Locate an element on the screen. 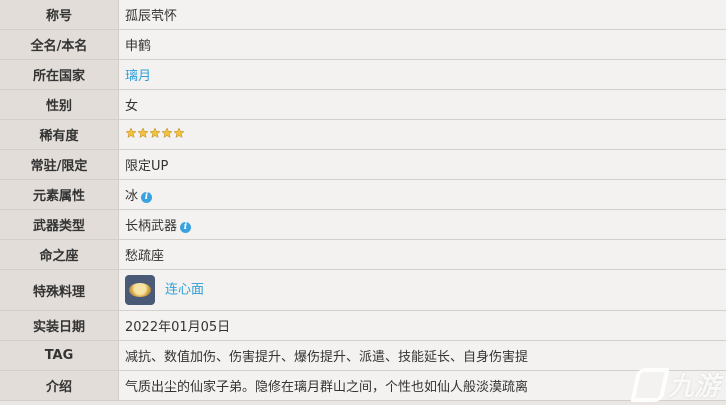  row-gender: 性别 女 is located at coordinates (363, 104).